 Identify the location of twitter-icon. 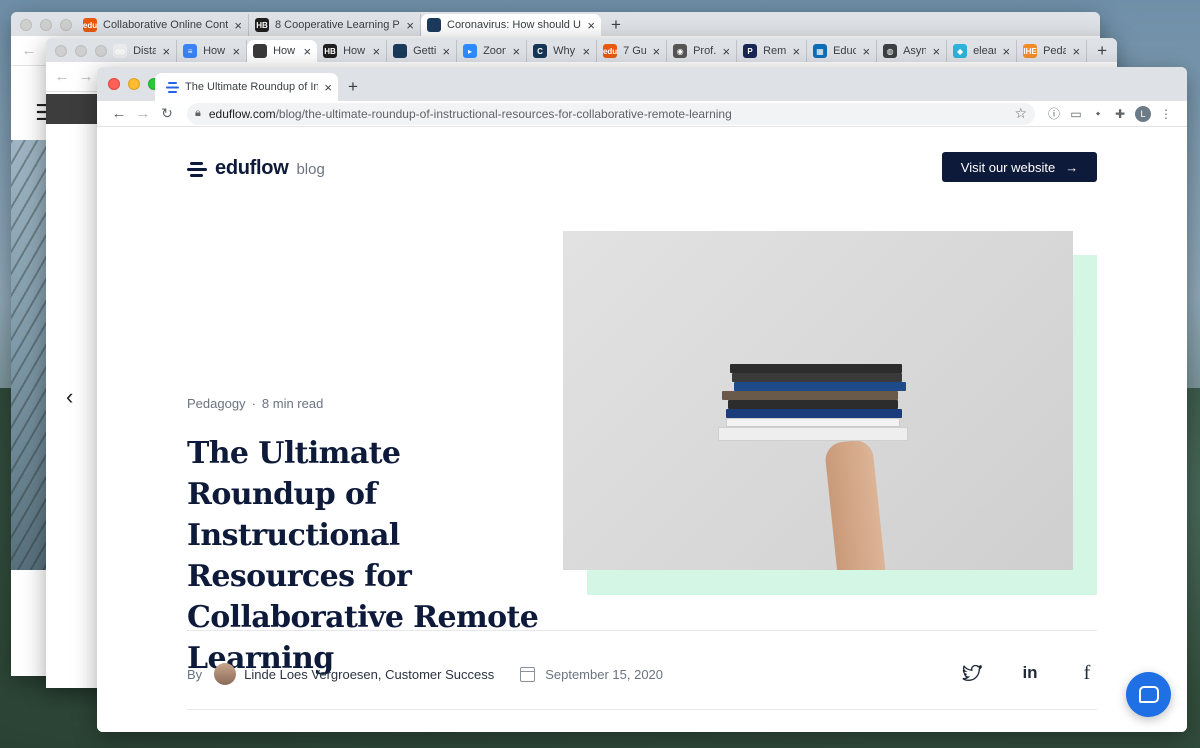
(972, 673).